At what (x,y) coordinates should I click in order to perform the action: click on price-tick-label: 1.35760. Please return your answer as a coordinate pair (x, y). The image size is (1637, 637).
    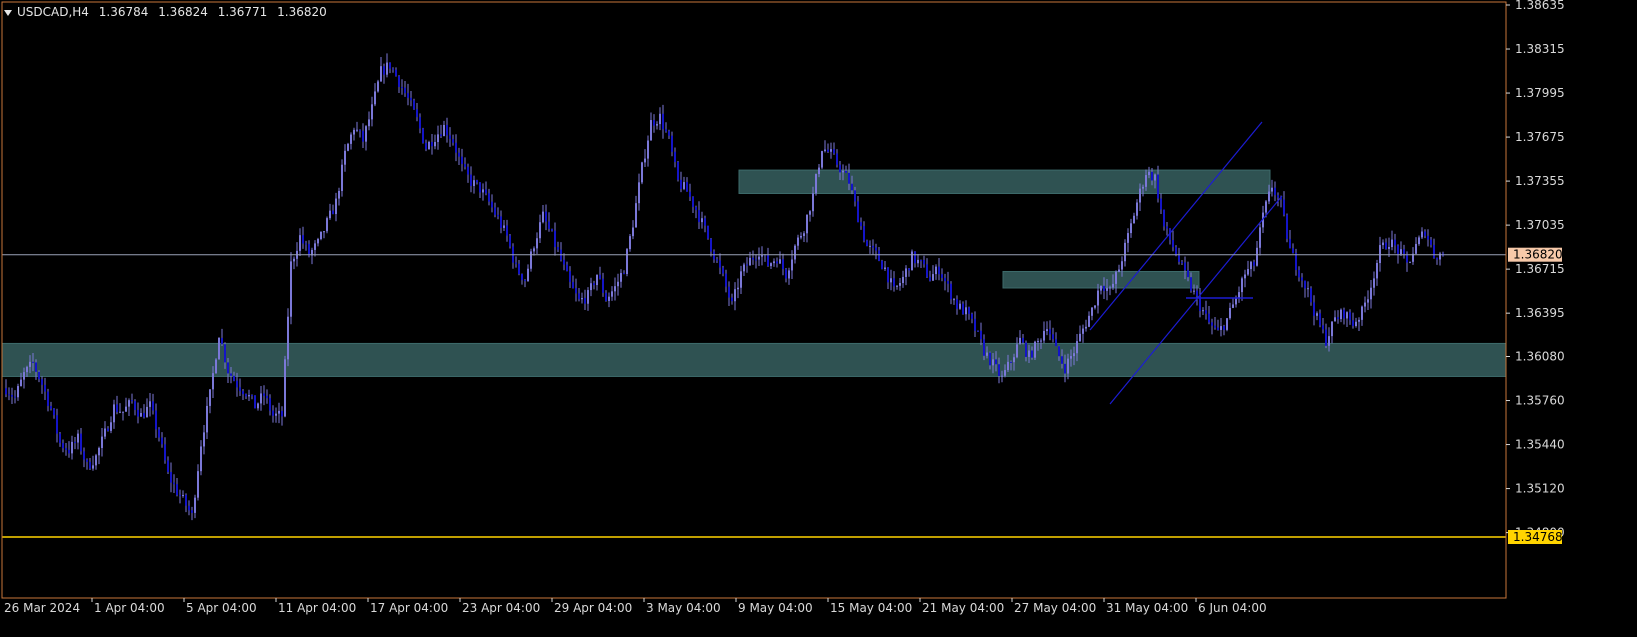
    Looking at the image, I should click on (1540, 401).